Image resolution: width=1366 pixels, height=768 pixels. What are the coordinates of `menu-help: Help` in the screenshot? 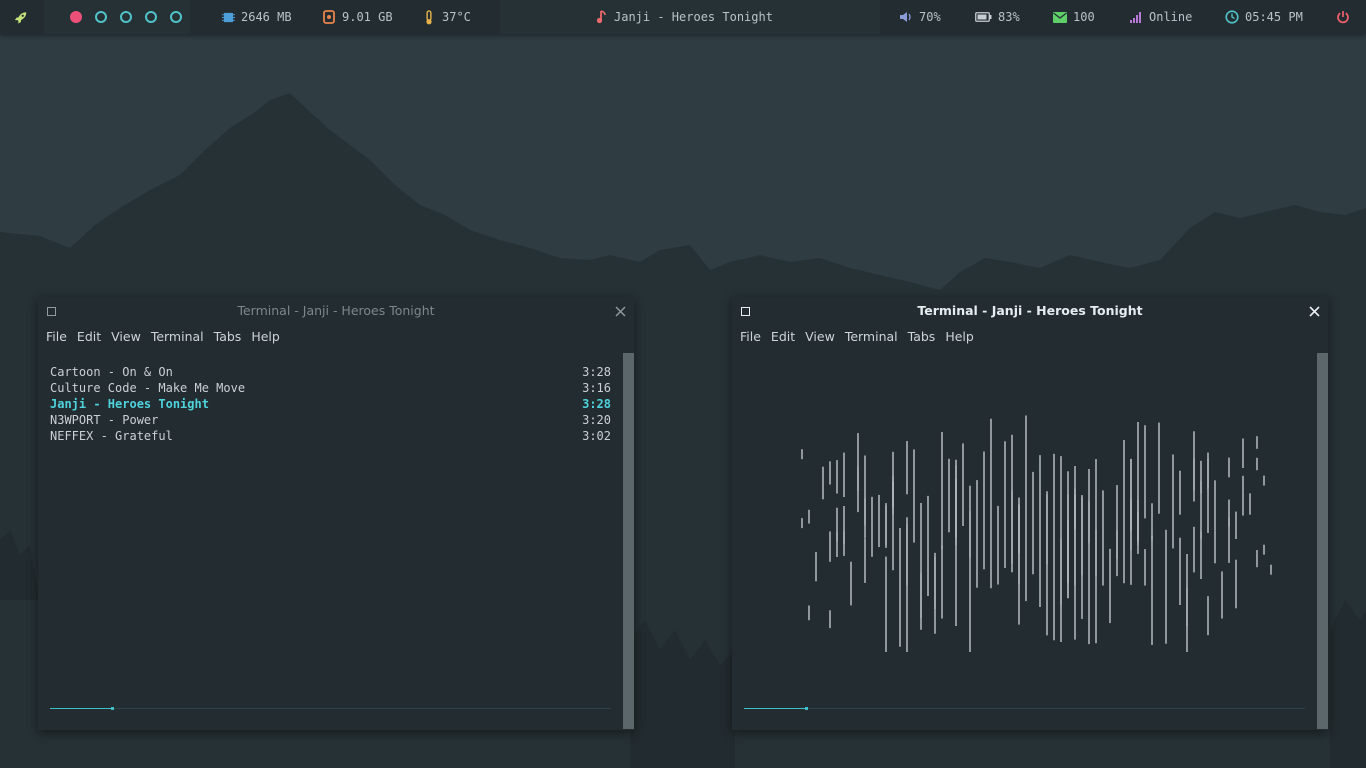 It's located at (265, 338).